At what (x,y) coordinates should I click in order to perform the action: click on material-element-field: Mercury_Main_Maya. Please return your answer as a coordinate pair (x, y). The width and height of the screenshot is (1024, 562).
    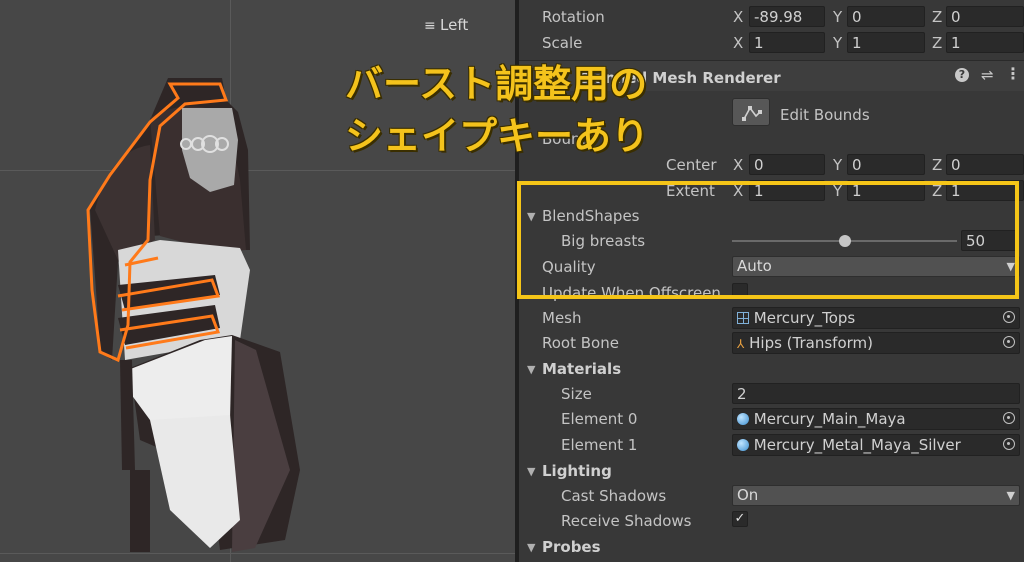
    Looking at the image, I should click on (876, 419).